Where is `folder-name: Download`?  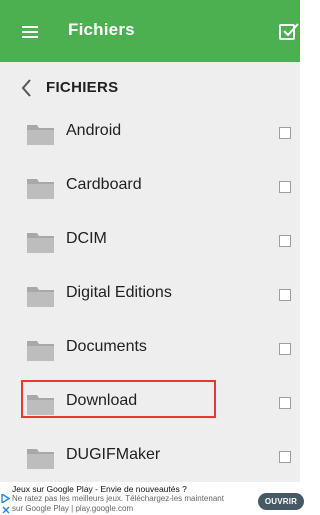
folder-name: Download is located at coordinates (102, 400).